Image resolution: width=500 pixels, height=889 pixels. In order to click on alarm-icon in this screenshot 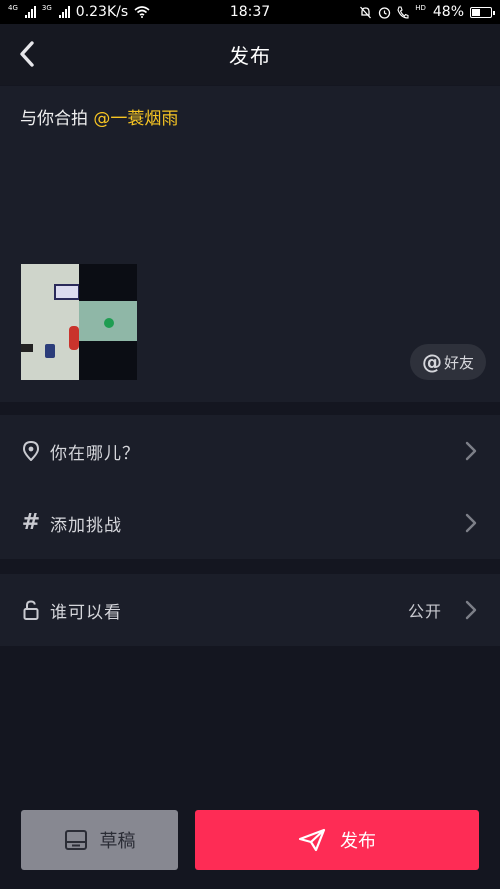, I will do `click(385, 12)`.